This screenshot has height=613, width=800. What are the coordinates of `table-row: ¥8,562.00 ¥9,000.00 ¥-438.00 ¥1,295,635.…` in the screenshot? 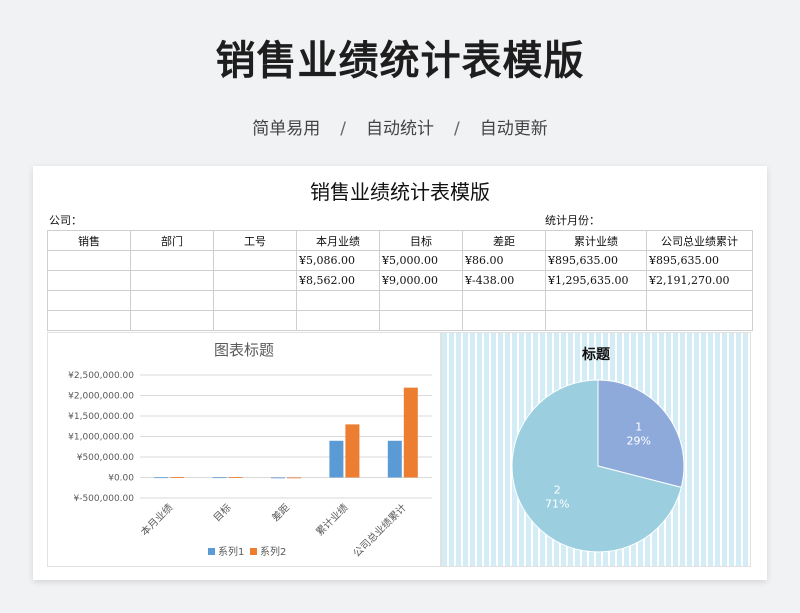 It's located at (400, 280).